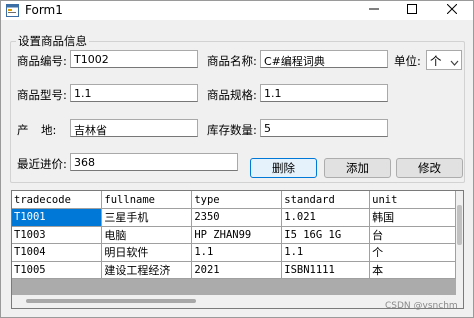 This screenshot has width=474, height=318. I want to click on groupbox-title: 设置商品信息, so click(52, 41).